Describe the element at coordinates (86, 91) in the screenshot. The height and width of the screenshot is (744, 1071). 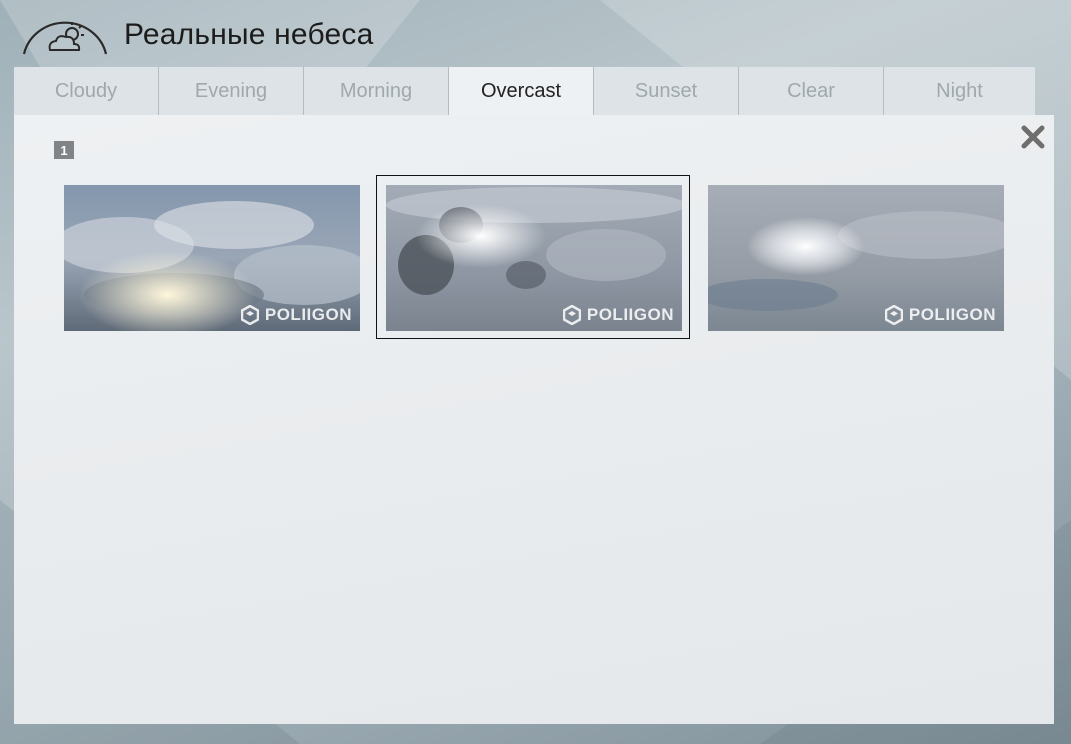
I see `tab-cloudy: Cloudy` at that location.